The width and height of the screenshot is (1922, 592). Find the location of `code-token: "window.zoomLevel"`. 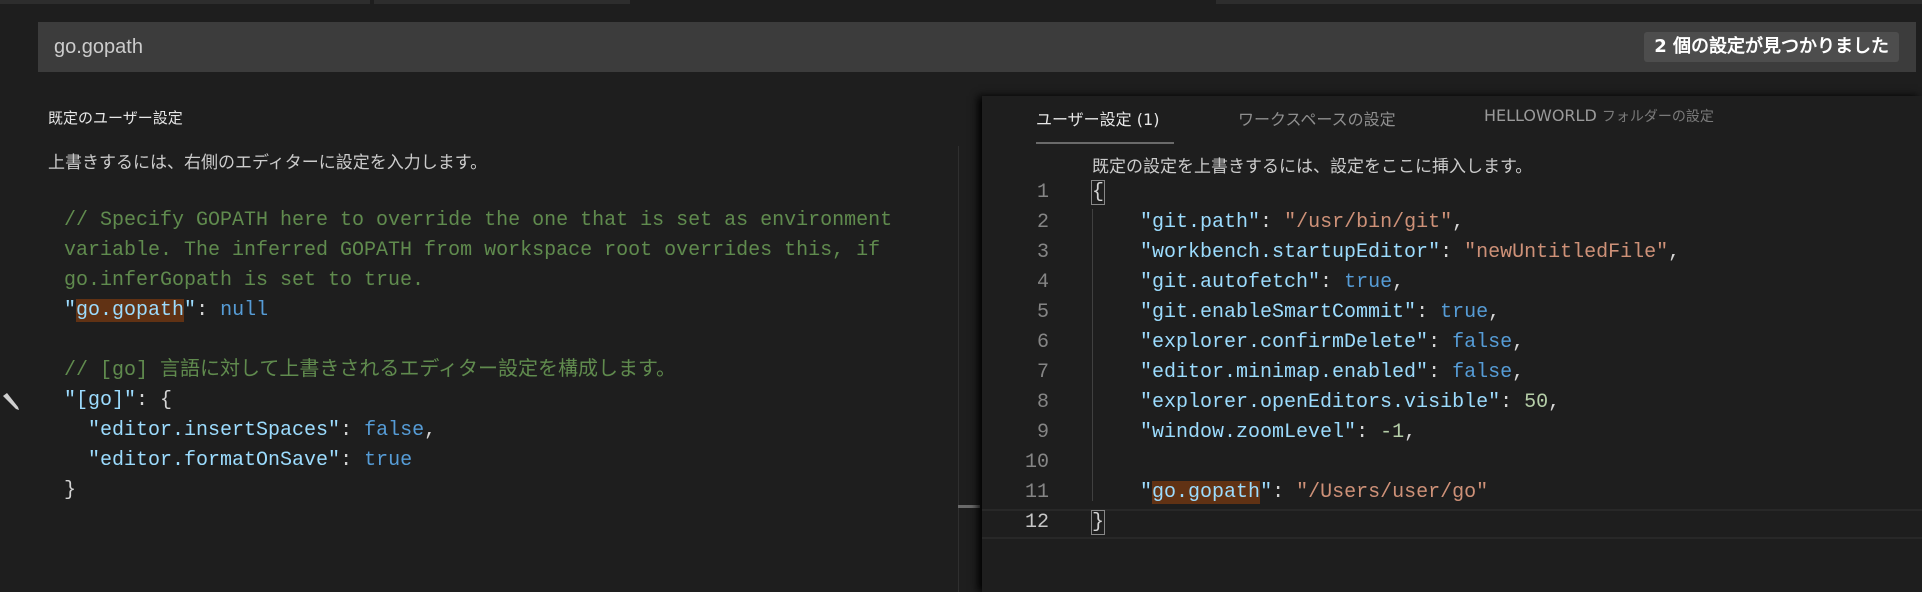

code-token: "window.zoomLevel" is located at coordinates (1248, 432).